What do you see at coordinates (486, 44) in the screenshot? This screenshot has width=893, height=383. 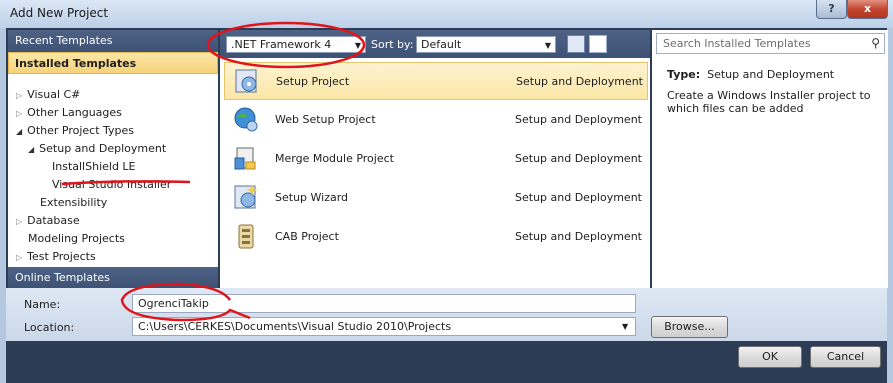 I see `sort-select: Default ▼` at bounding box center [486, 44].